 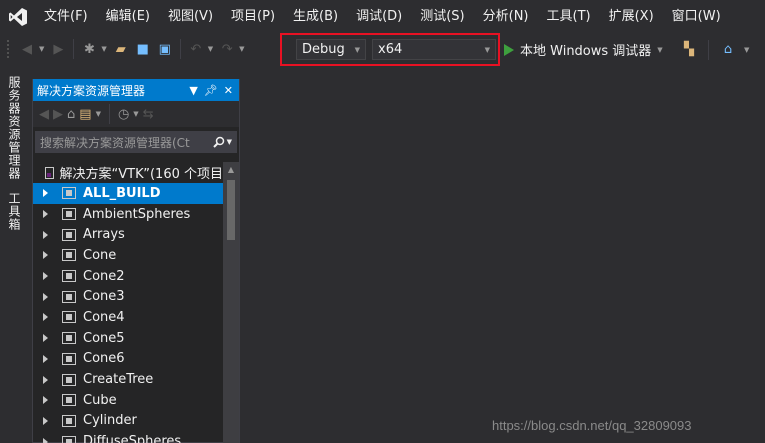 I want to click on tree-item: Cone, so click(x=128, y=255).